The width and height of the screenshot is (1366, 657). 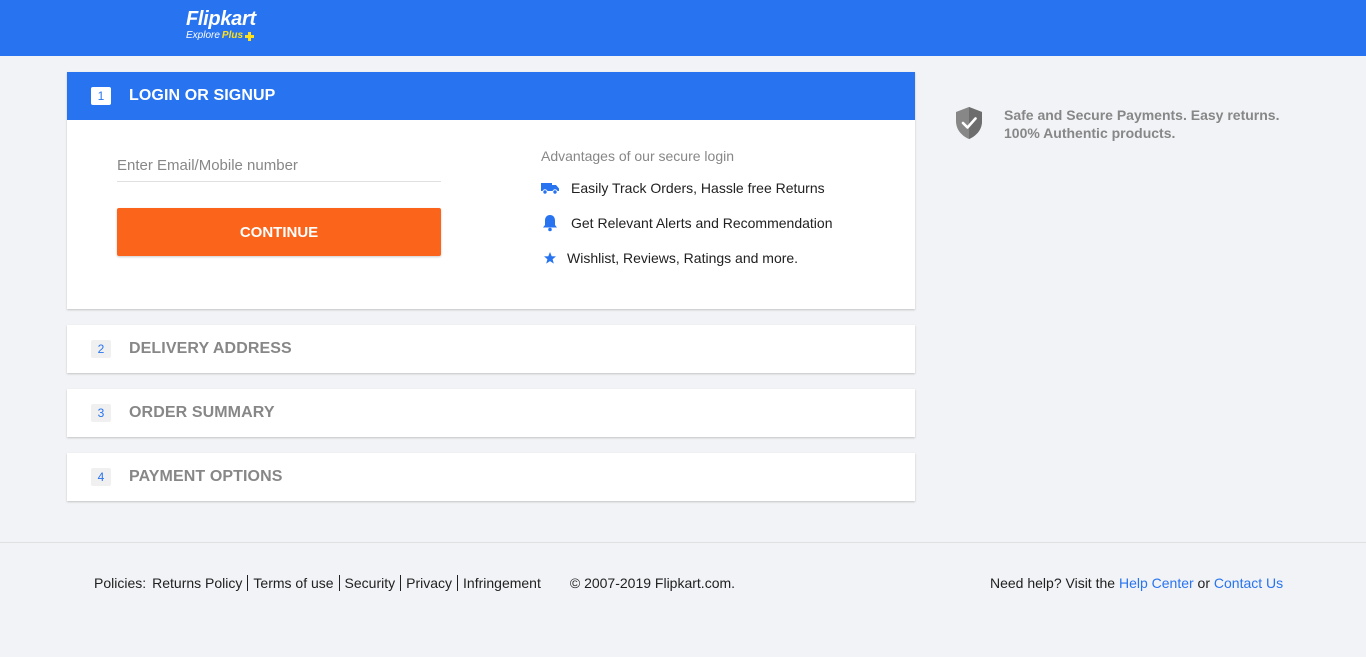 What do you see at coordinates (221, 19) in the screenshot?
I see `logo-wordmark: Flipkart` at bounding box center [221, 19].